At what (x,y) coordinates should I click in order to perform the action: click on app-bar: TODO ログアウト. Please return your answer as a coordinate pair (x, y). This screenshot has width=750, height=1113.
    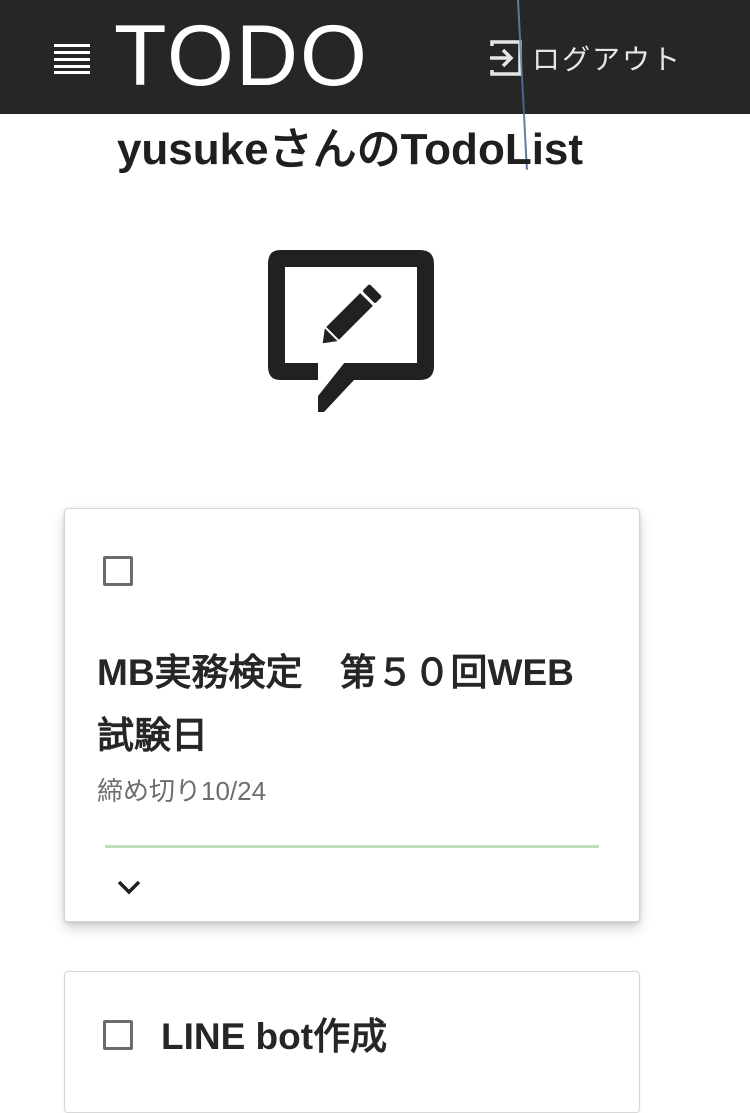
    Looking at the image, I should click on (375, 57).